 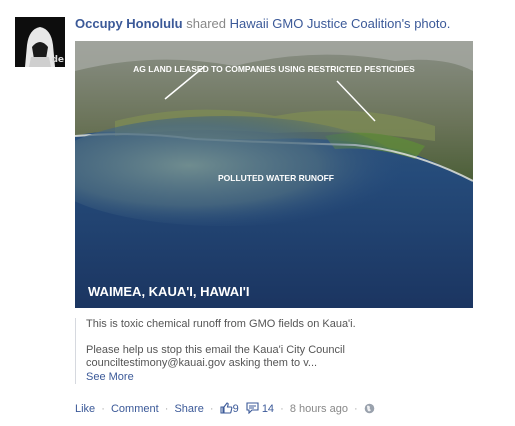 What do you see at coordinates (369, 408) in the screenshot?
I see `globe-icon` at bounding box center [369, 408].